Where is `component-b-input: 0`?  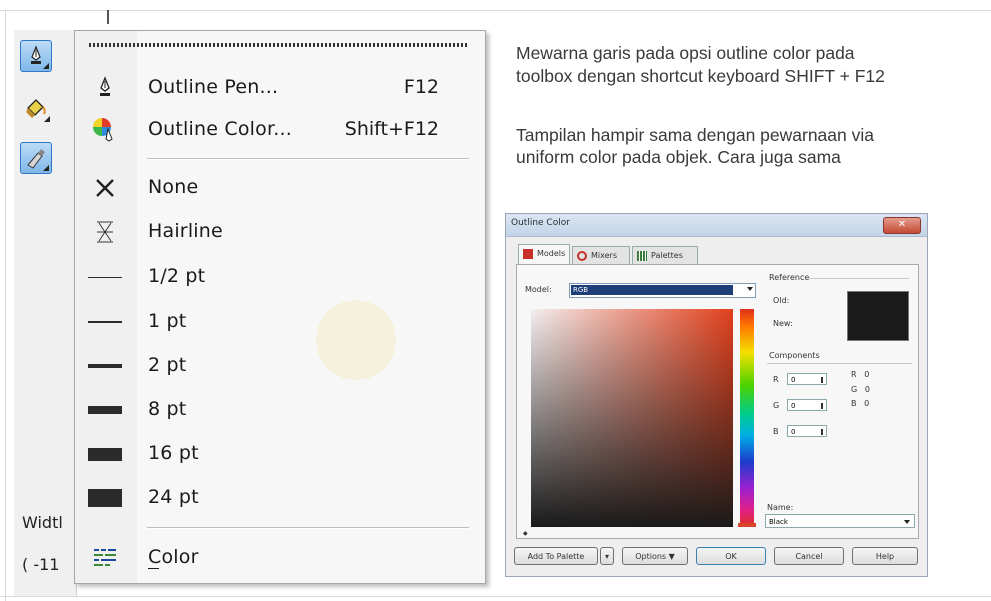 component-b-input: 0 is located at coordinates (807, 431).